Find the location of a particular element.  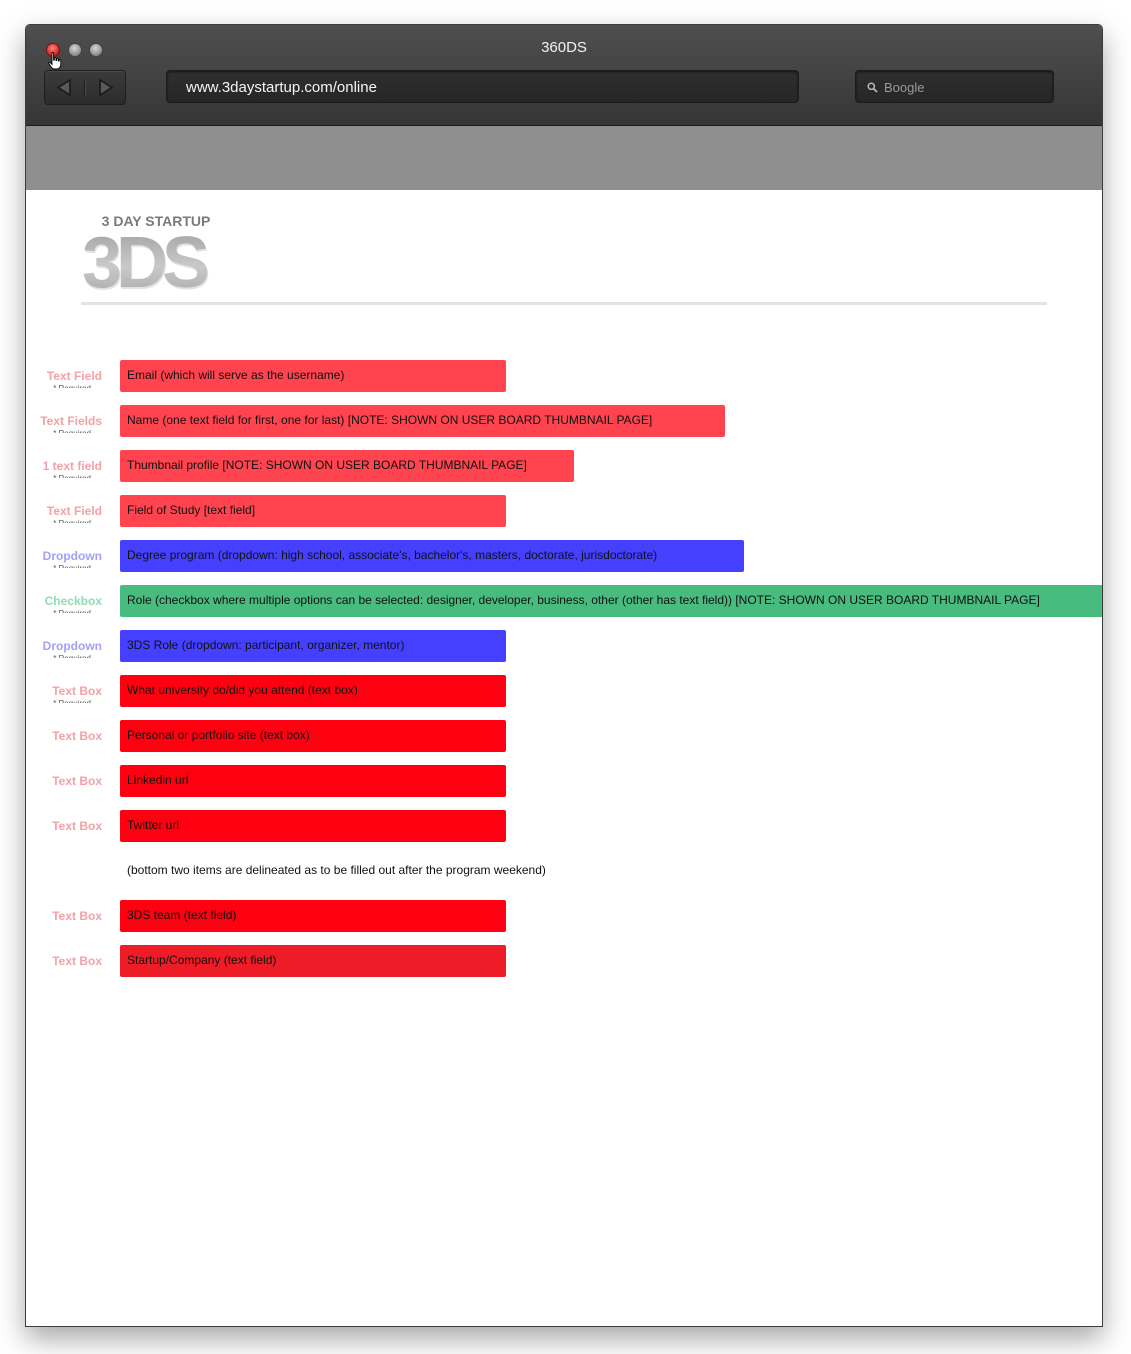

forward-arrow-icon is located at coordinates (106, 87).